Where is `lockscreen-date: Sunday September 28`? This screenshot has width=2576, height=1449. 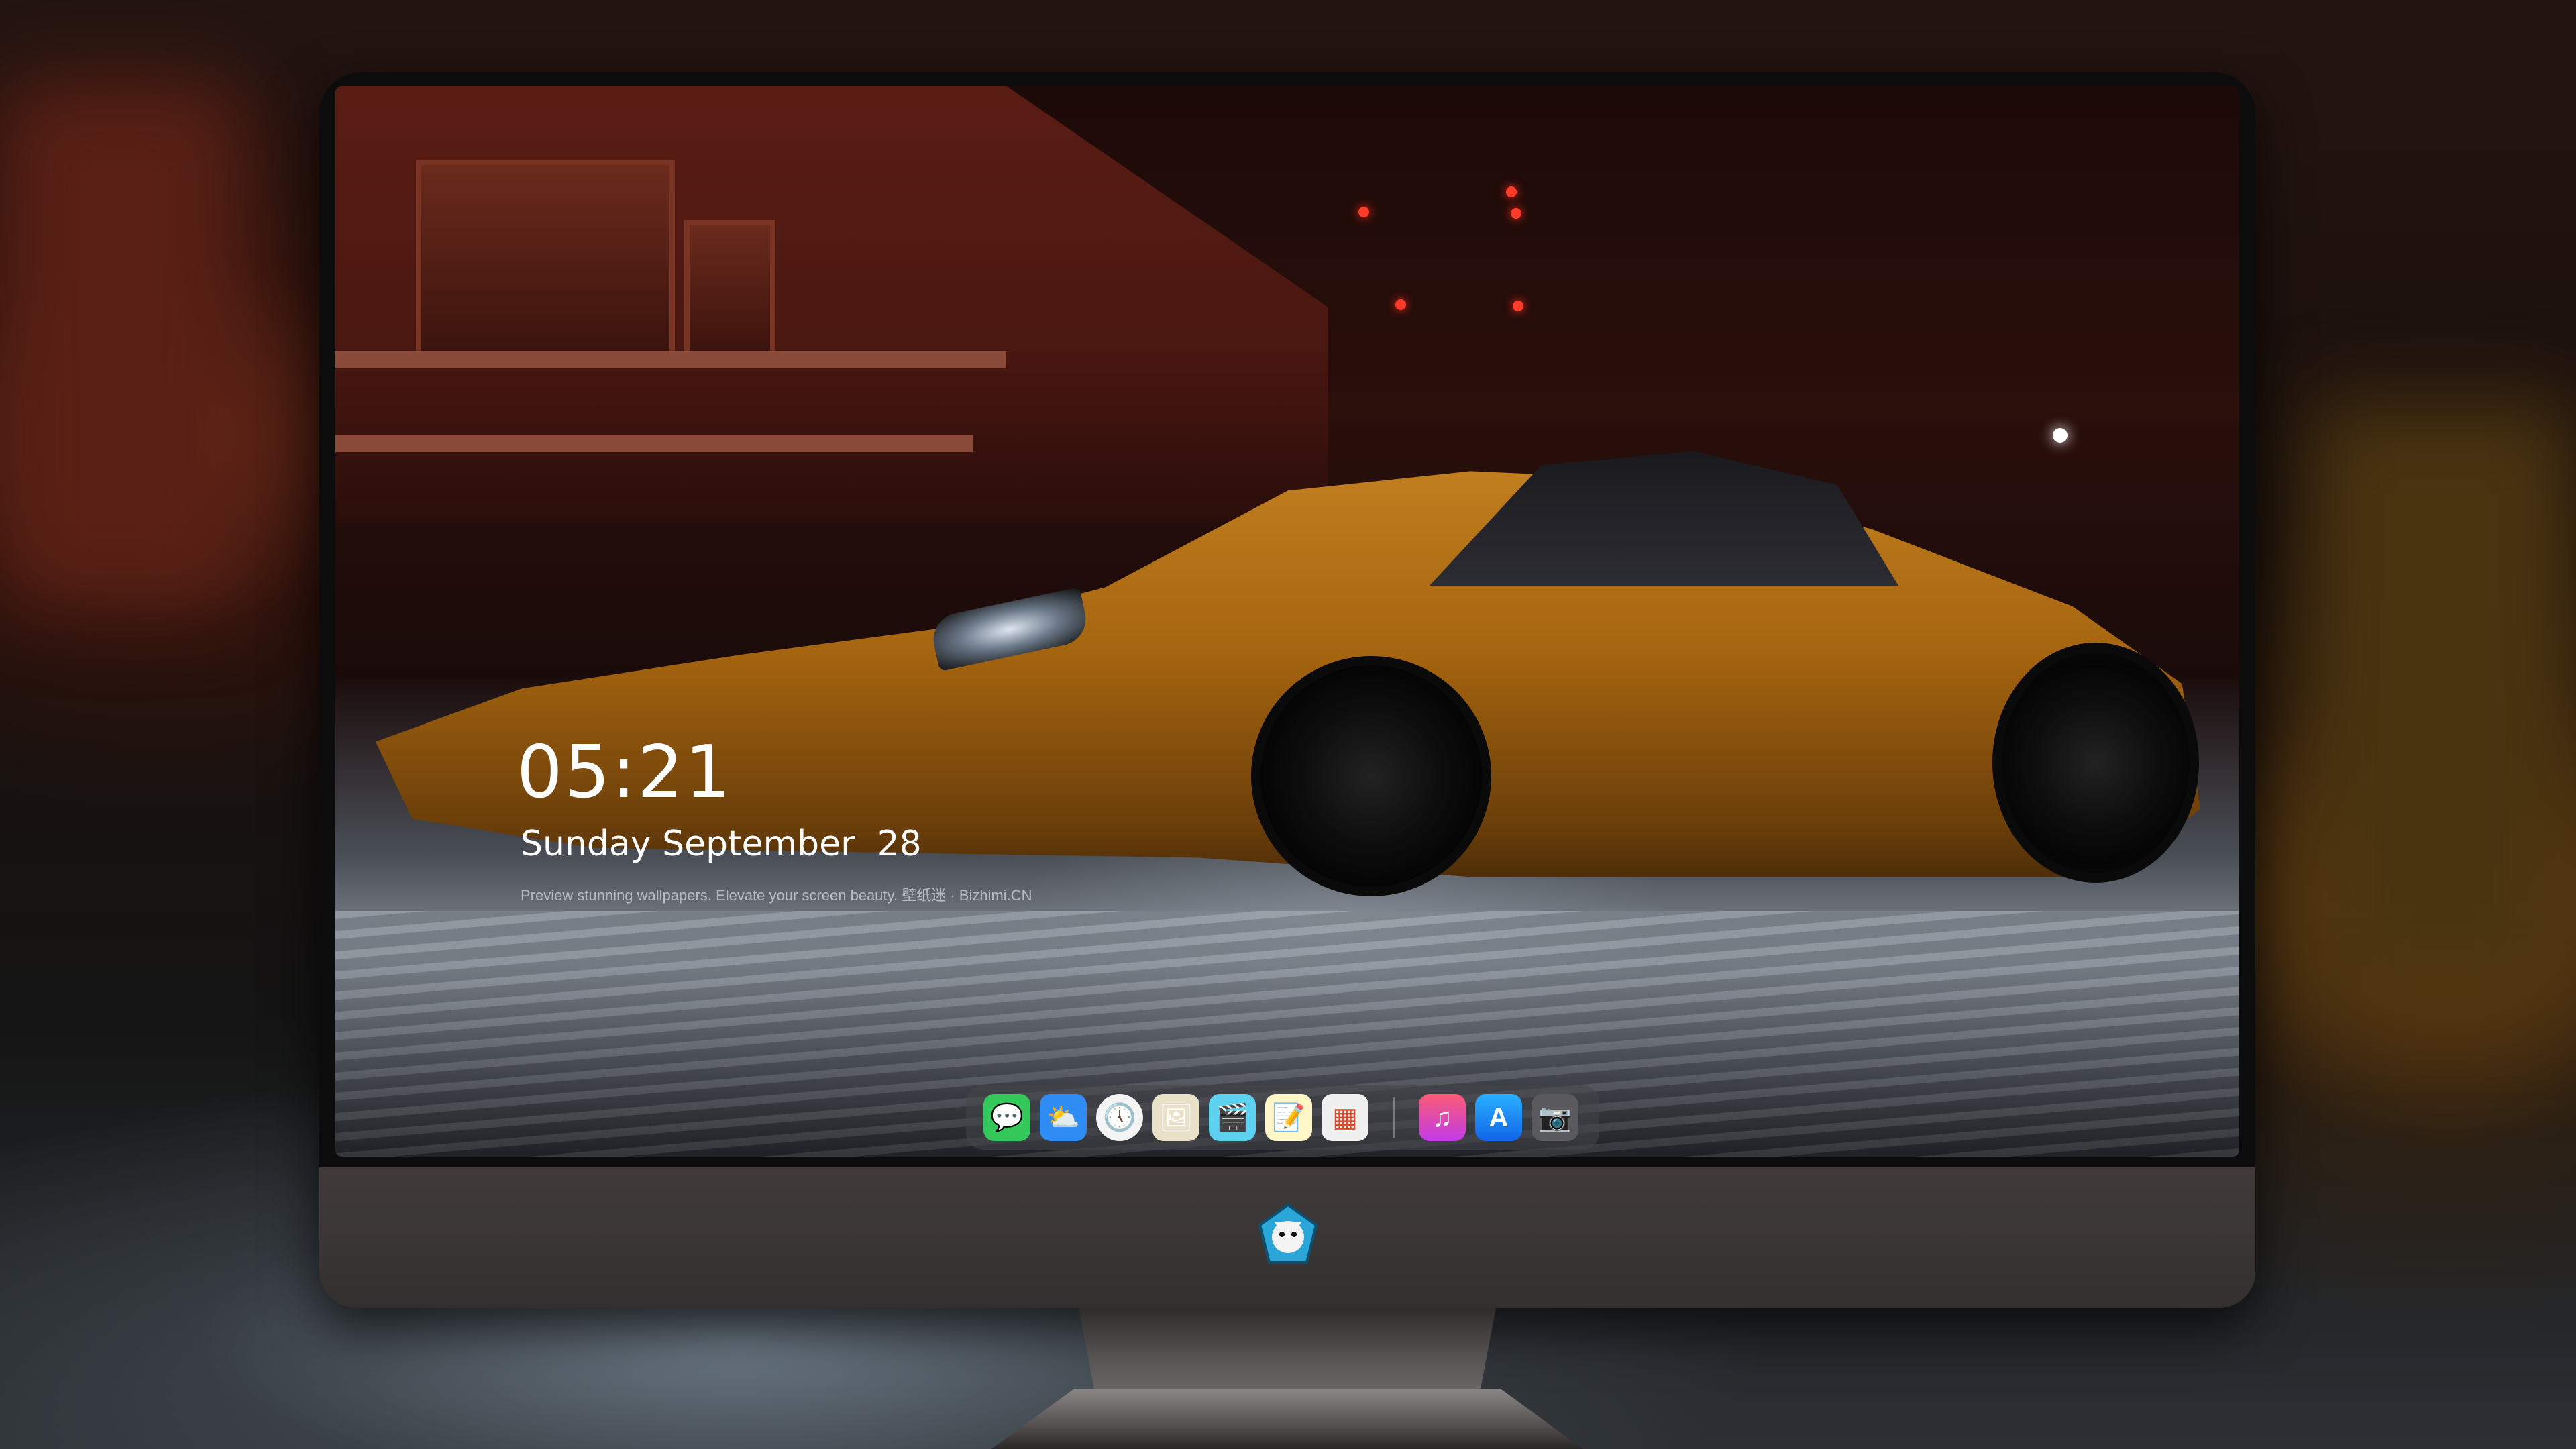 lockscreen-date: Sunday September 28 is located at coordinates (721, 844).